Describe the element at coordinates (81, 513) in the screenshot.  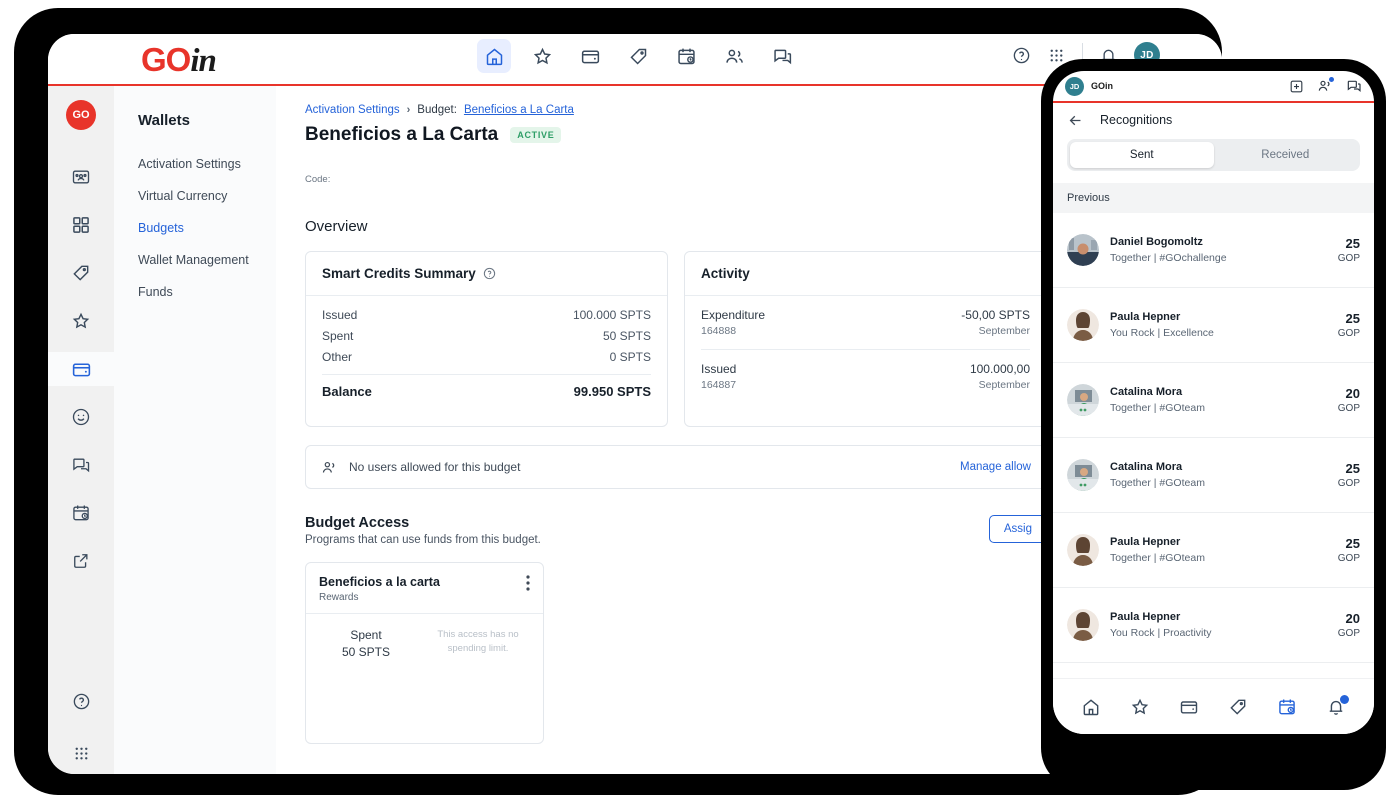
I see `rail-calendar-icon` at that location.